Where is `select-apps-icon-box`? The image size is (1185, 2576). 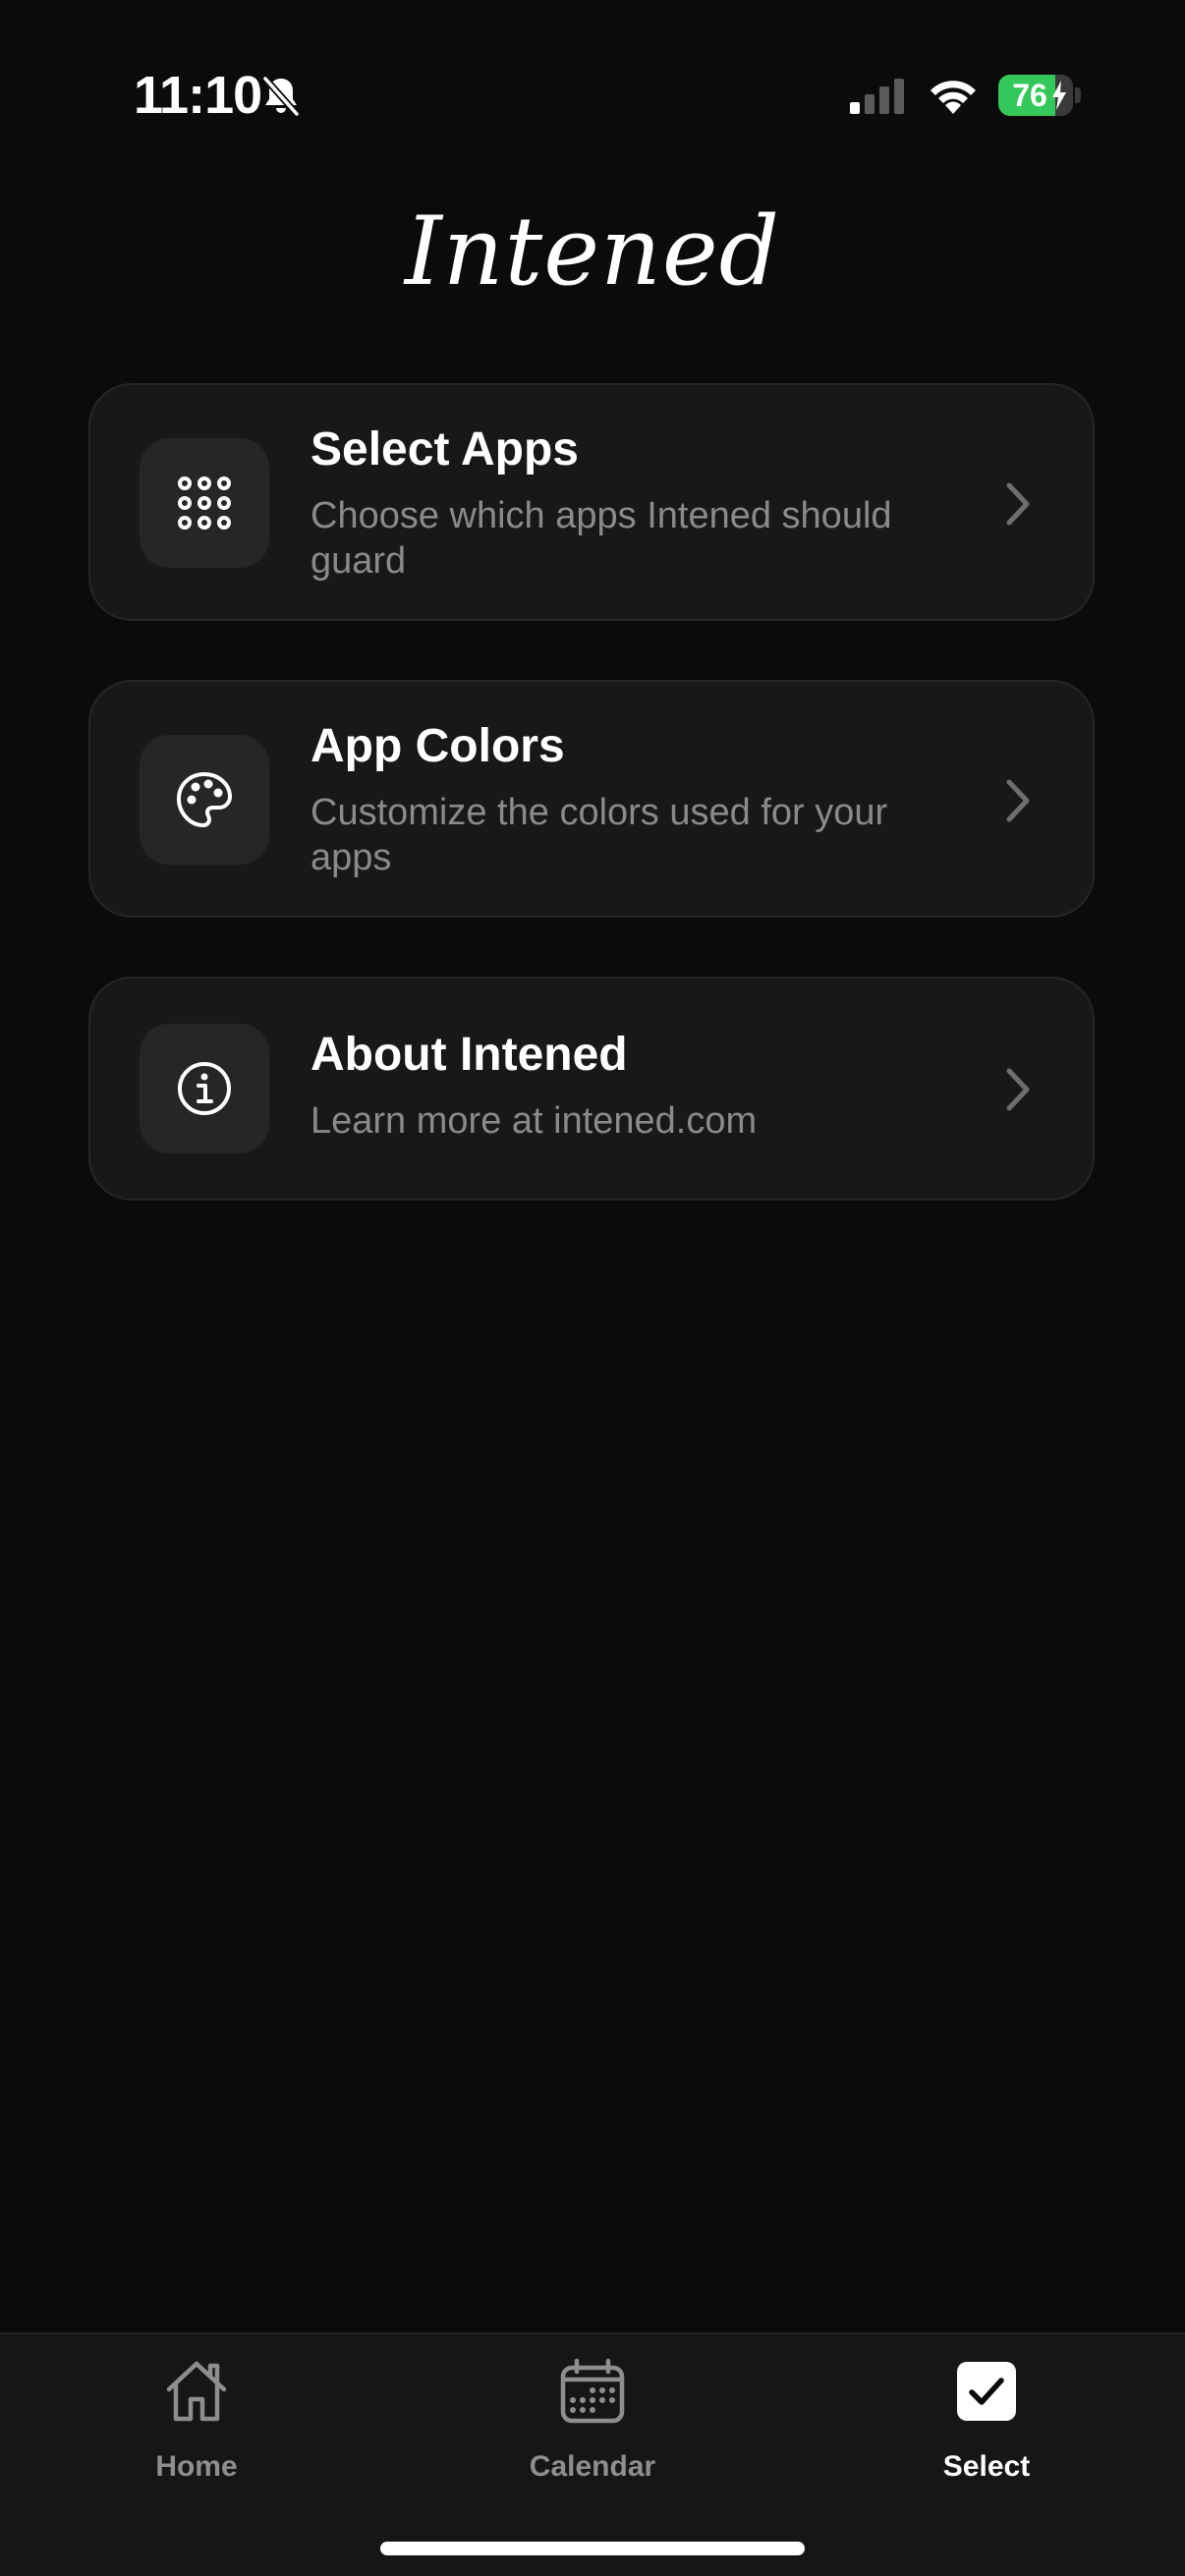
select-apps-icon-box is located at coordinates (205, 503).